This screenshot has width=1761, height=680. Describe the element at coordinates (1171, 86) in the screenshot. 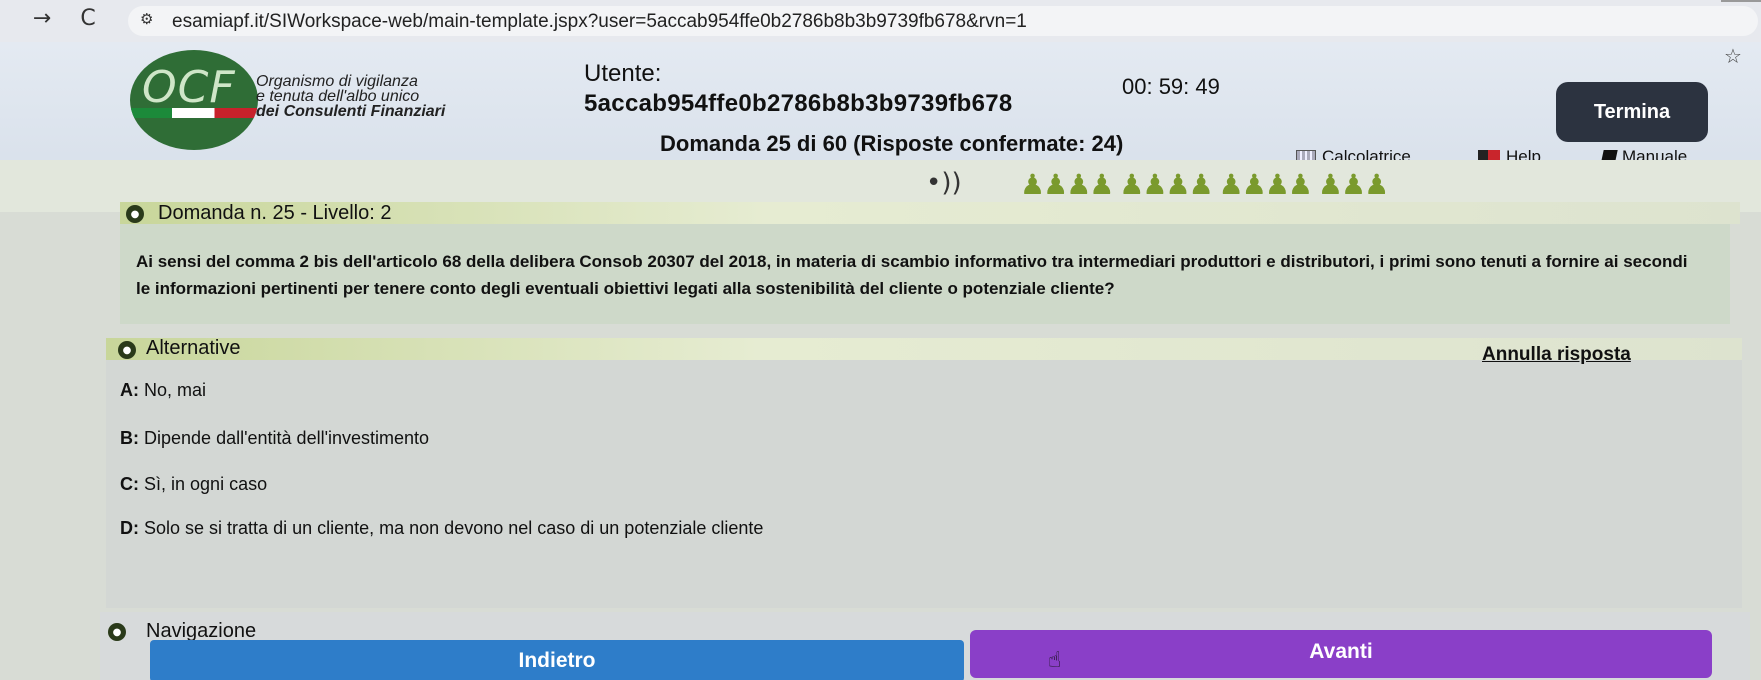

I see `countdown-timer: 00: 59: 49` at that location.